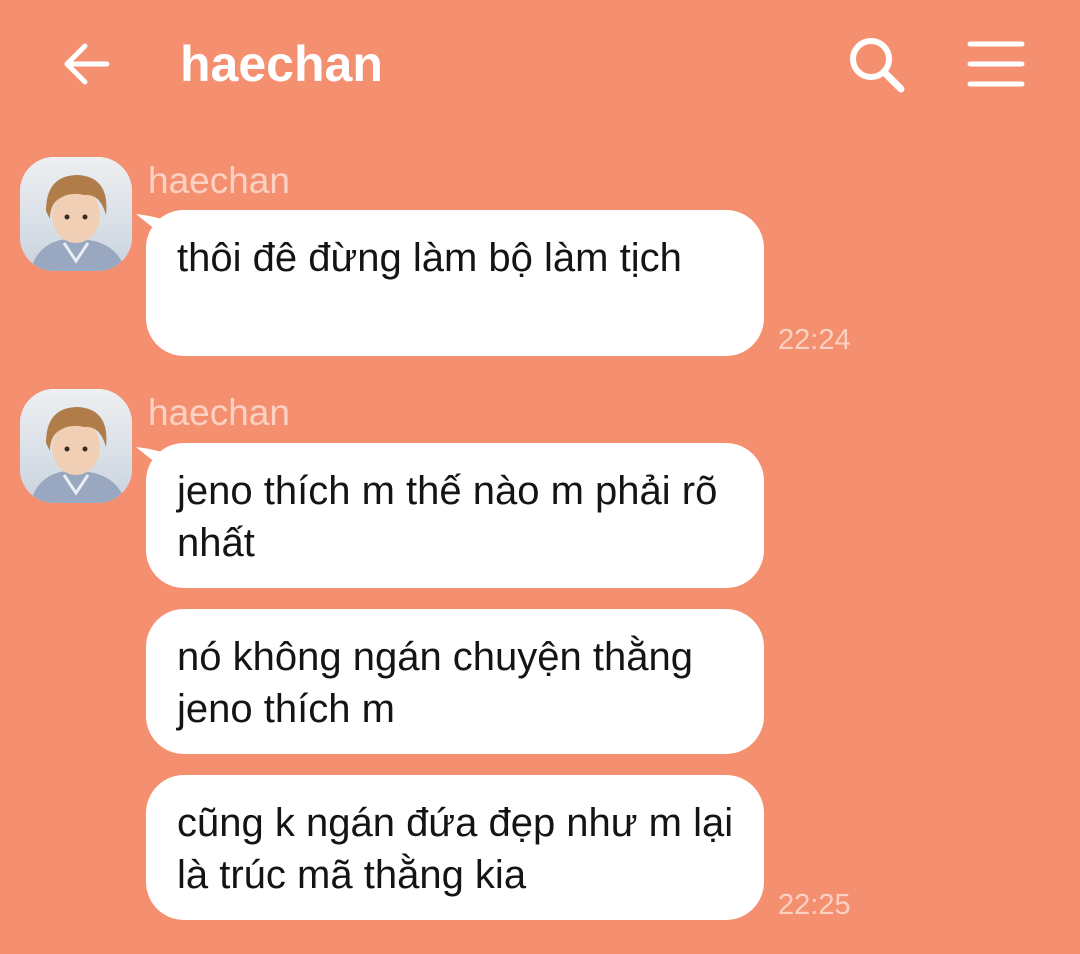 This screenshot has height=954, width=1080. Describe the element at coordinates (814, 340) in the screenshot. I see `message-timestamp: 22:24` at that location.